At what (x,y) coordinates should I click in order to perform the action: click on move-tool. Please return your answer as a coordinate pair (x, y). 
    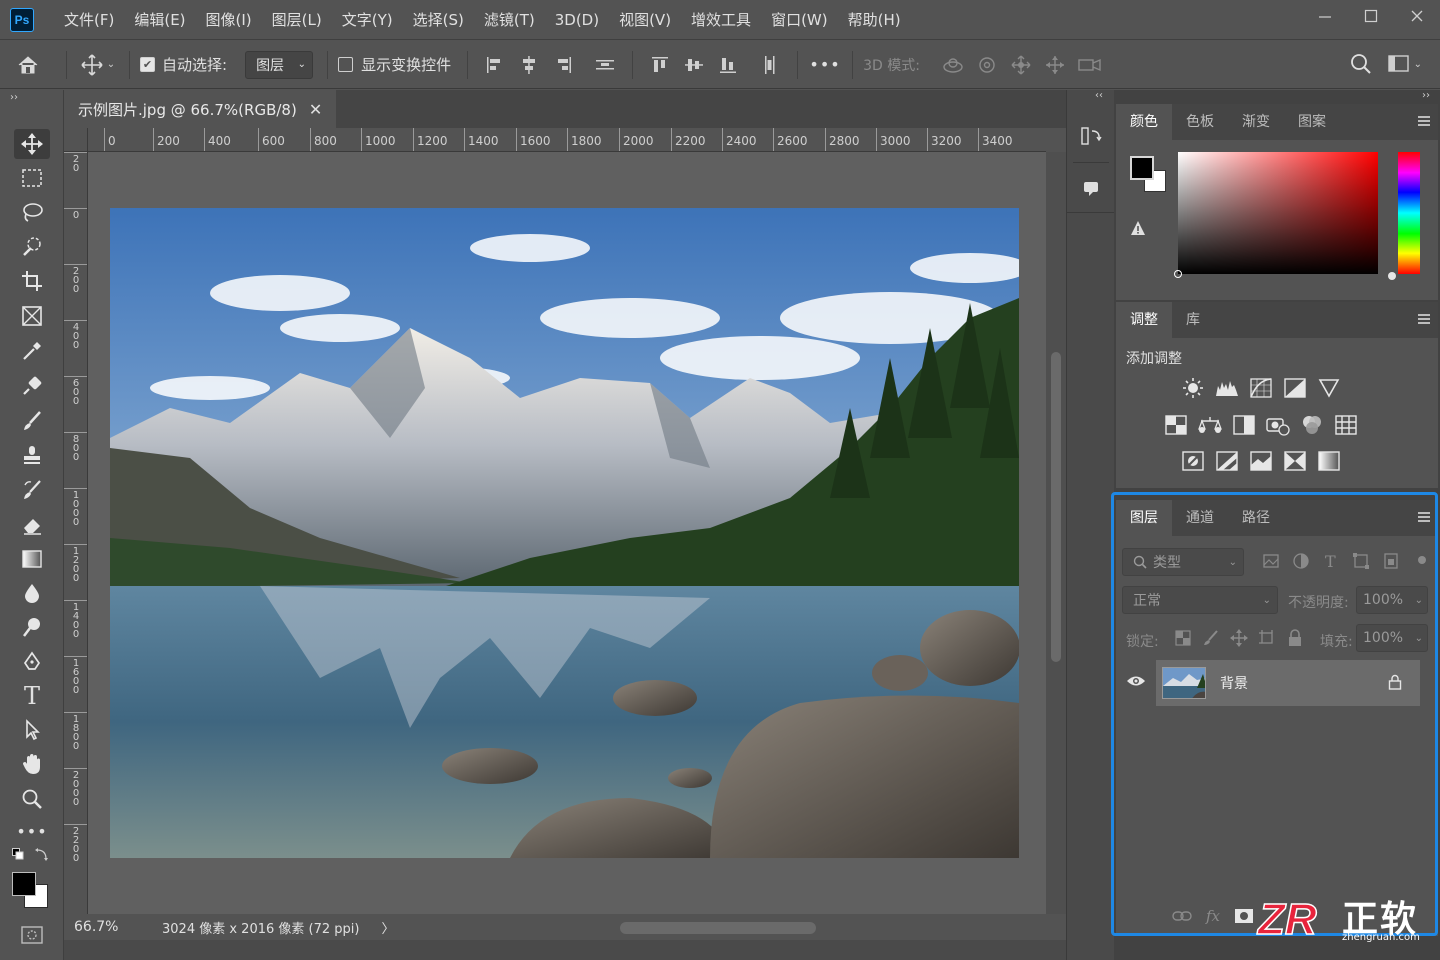
    Looking at the image, I should click on (32, 144).